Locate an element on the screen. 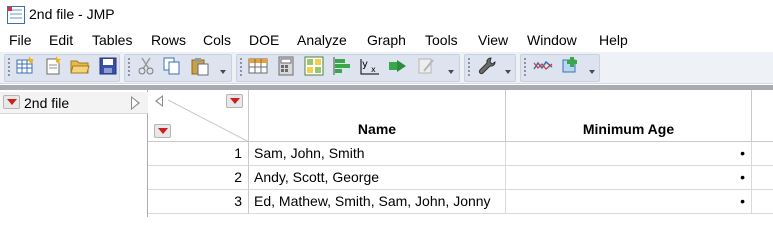  add-on-icon is located at coordinates (571, 66).